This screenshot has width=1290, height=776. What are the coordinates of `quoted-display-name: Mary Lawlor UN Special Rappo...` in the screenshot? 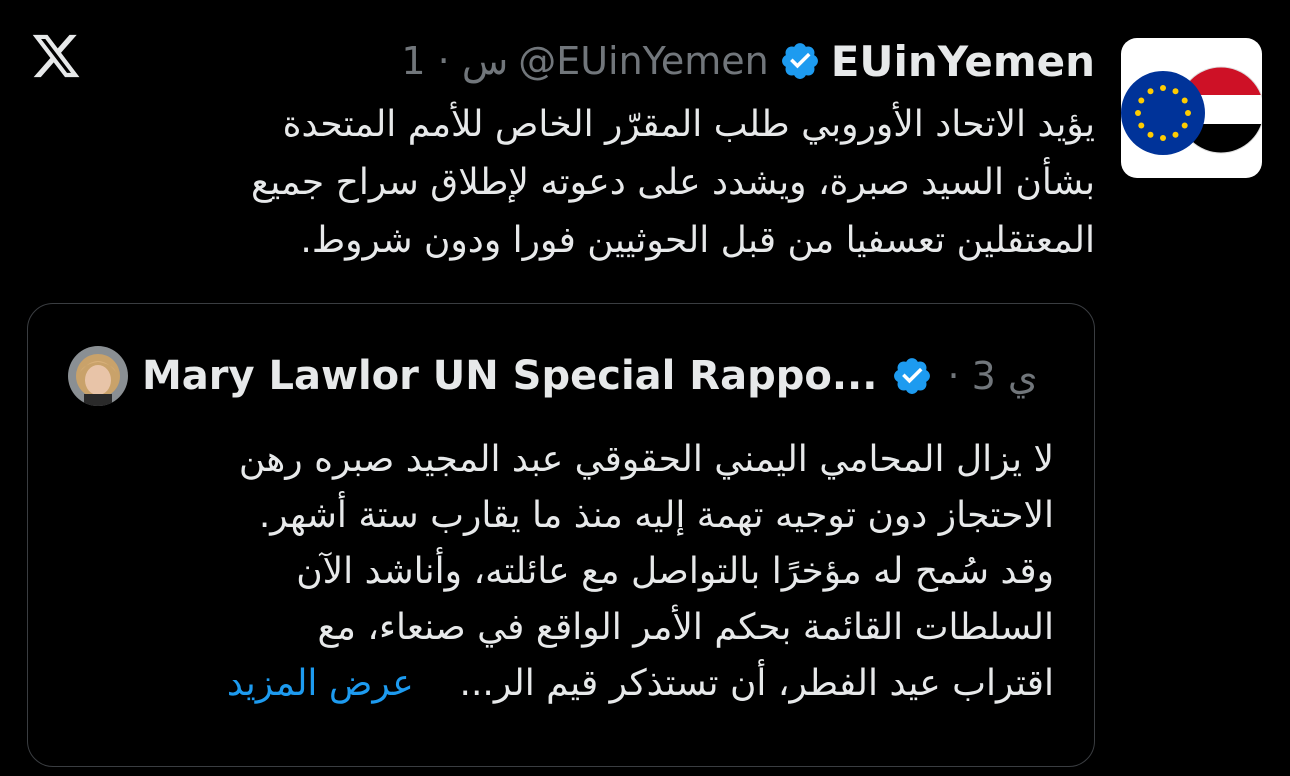 It's located at (509, 376).